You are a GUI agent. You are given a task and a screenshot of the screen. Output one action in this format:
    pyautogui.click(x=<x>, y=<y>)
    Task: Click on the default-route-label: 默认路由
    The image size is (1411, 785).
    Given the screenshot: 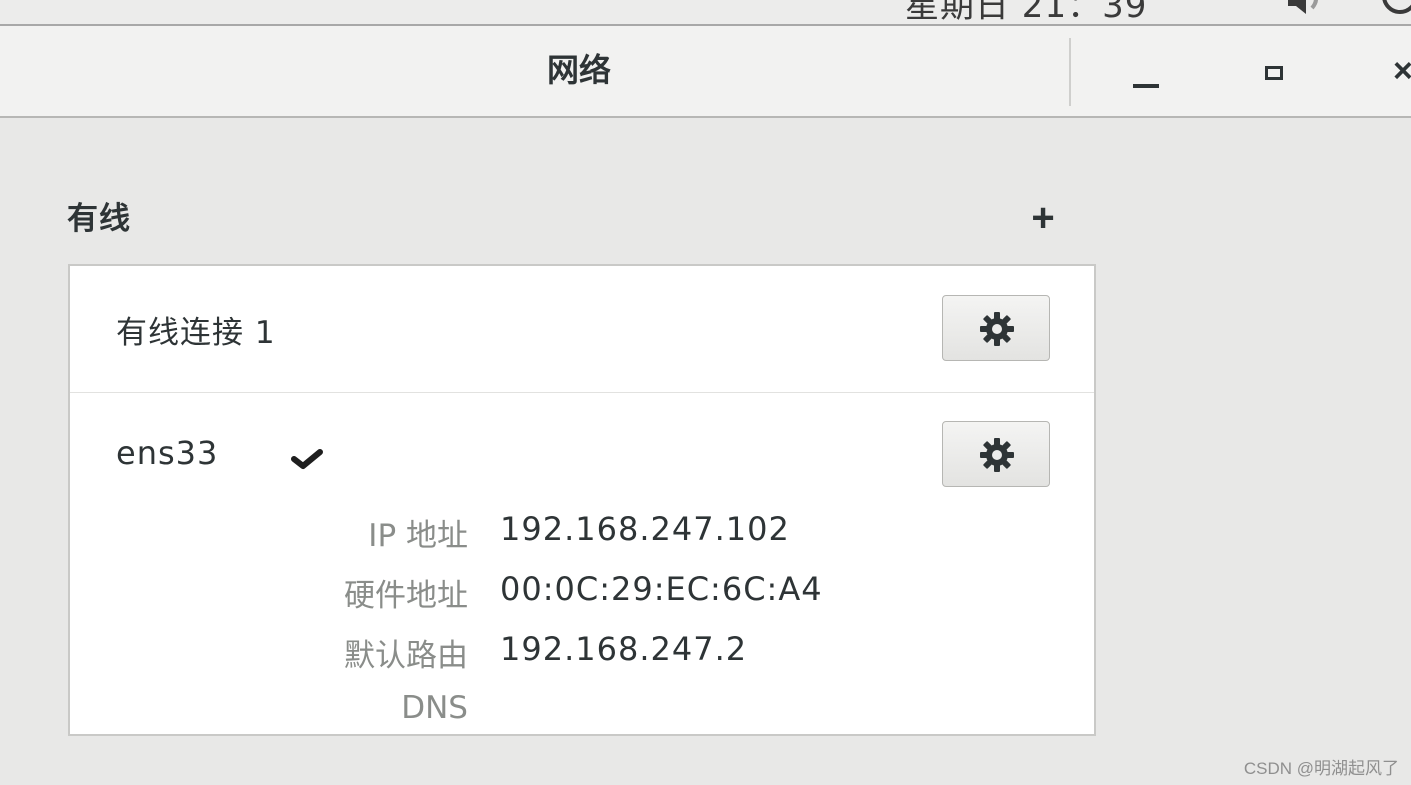 What is the action you would take?
    pyautogui.click(x=406, y=656)
    